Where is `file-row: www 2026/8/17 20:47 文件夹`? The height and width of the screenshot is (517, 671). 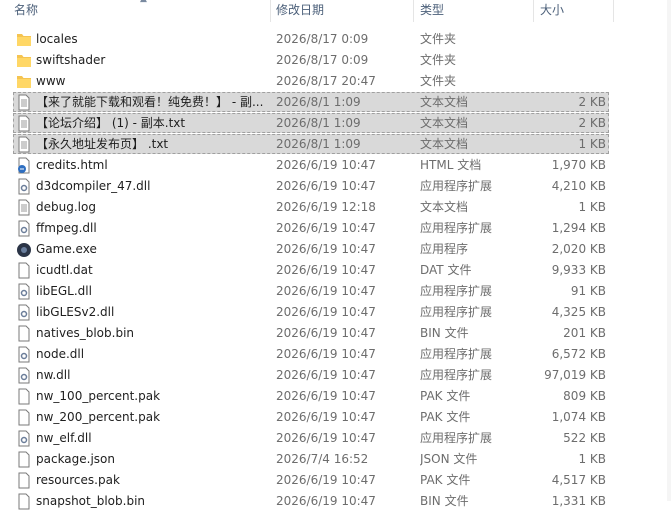
file-row: www 2026/8/17 20:47 文件夹 is located at coordinates (335, 81).